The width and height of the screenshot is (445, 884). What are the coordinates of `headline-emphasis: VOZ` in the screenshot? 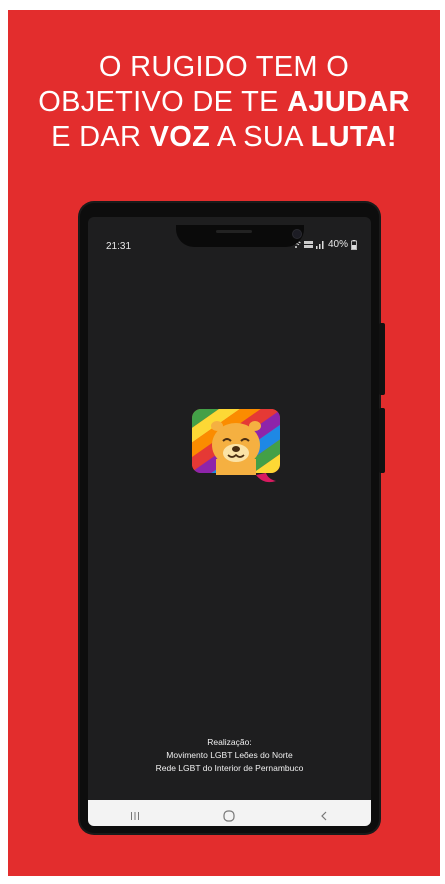 It's located at (180, 137).